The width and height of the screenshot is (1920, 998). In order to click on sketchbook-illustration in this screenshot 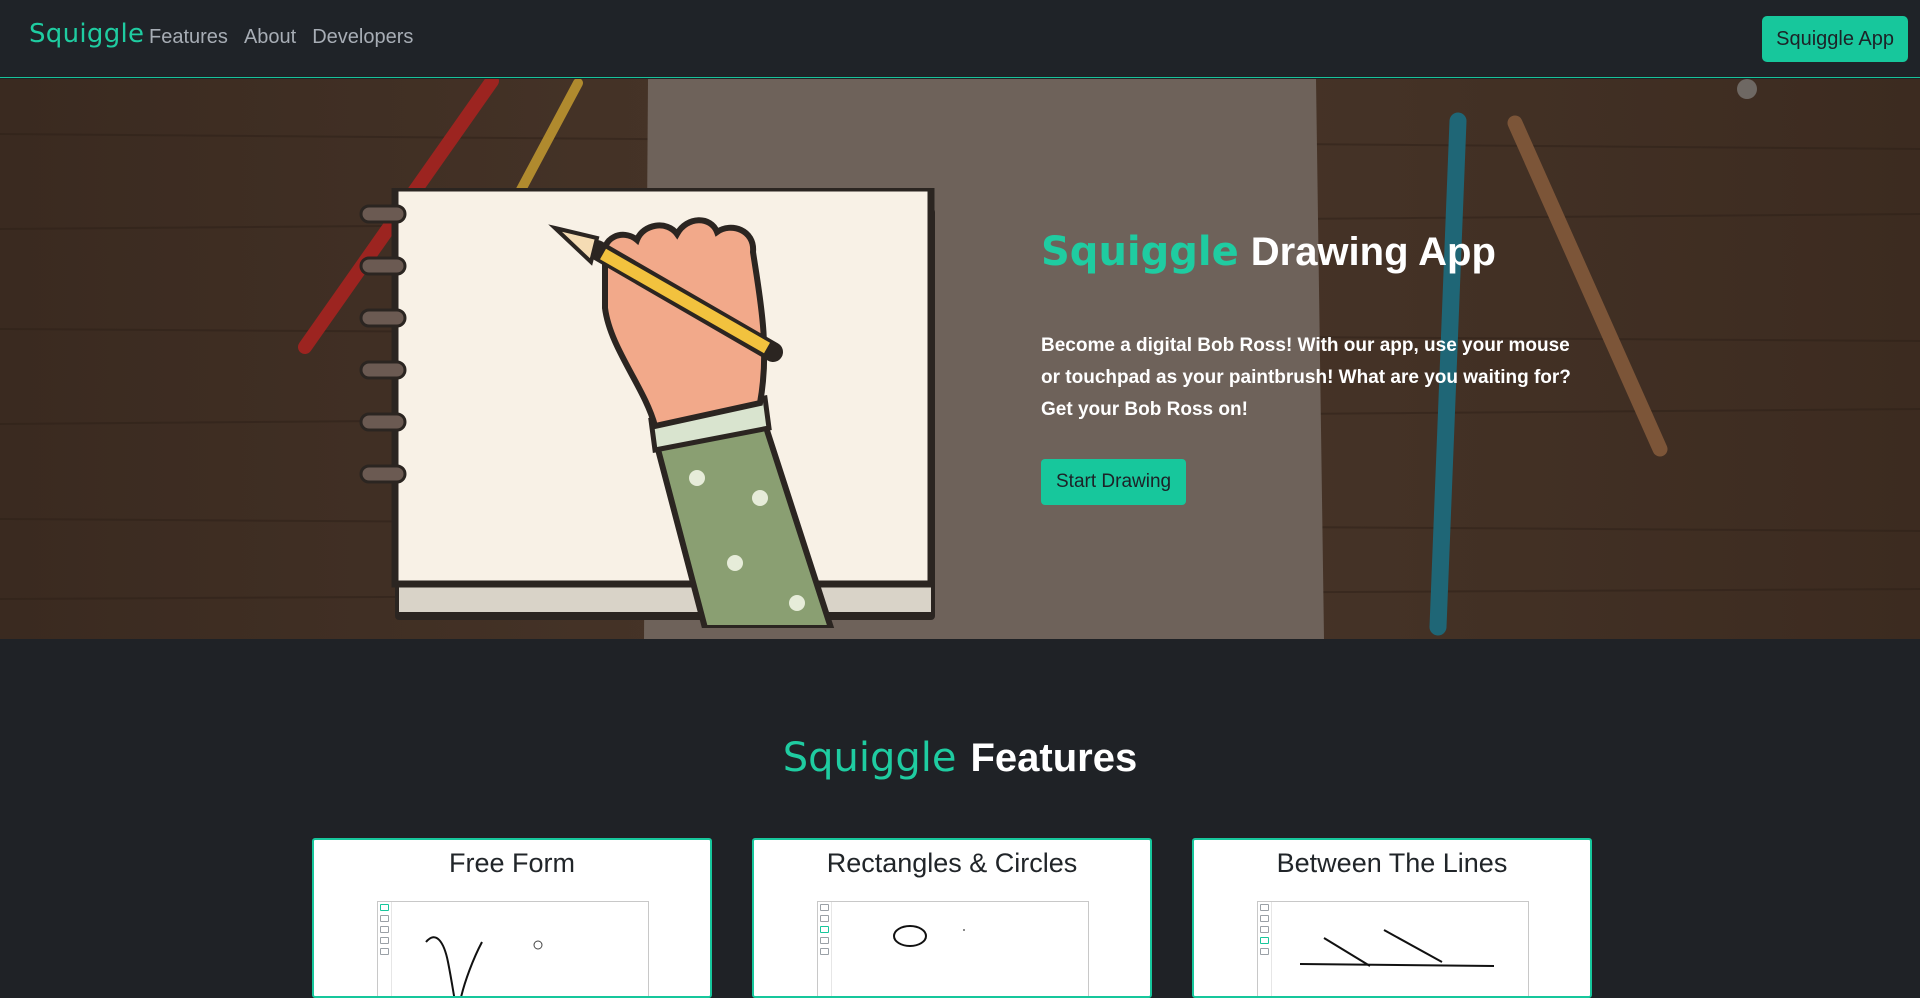, I will do `click(647, 408)`.